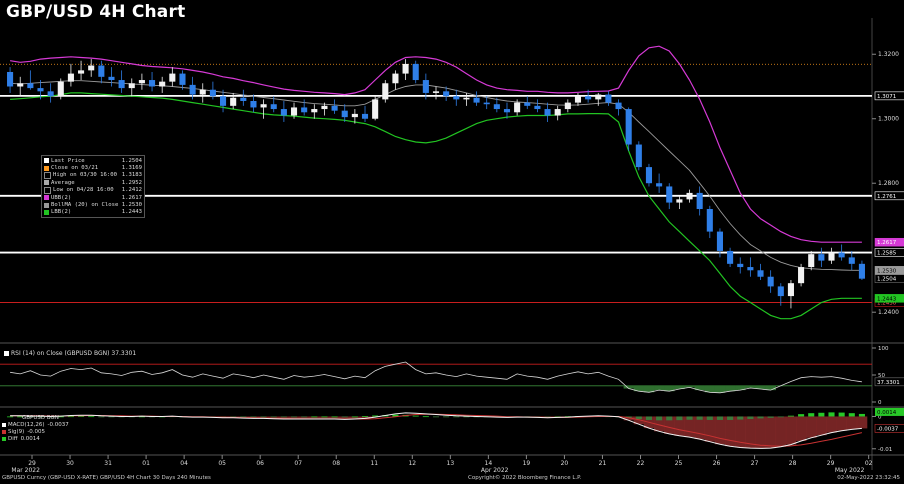 This screenshot has width=904, height=484. I want to click on rsi-label: RSI (14) on Close (GBPUSD BGN) 37.3301, so click(70, 353).